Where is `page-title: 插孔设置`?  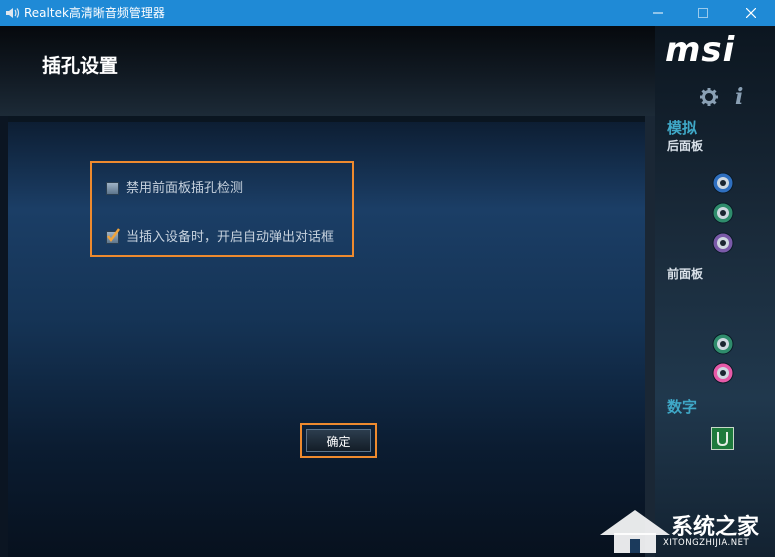 page-title: 插孔设置 is located at coordinates (80, 66).